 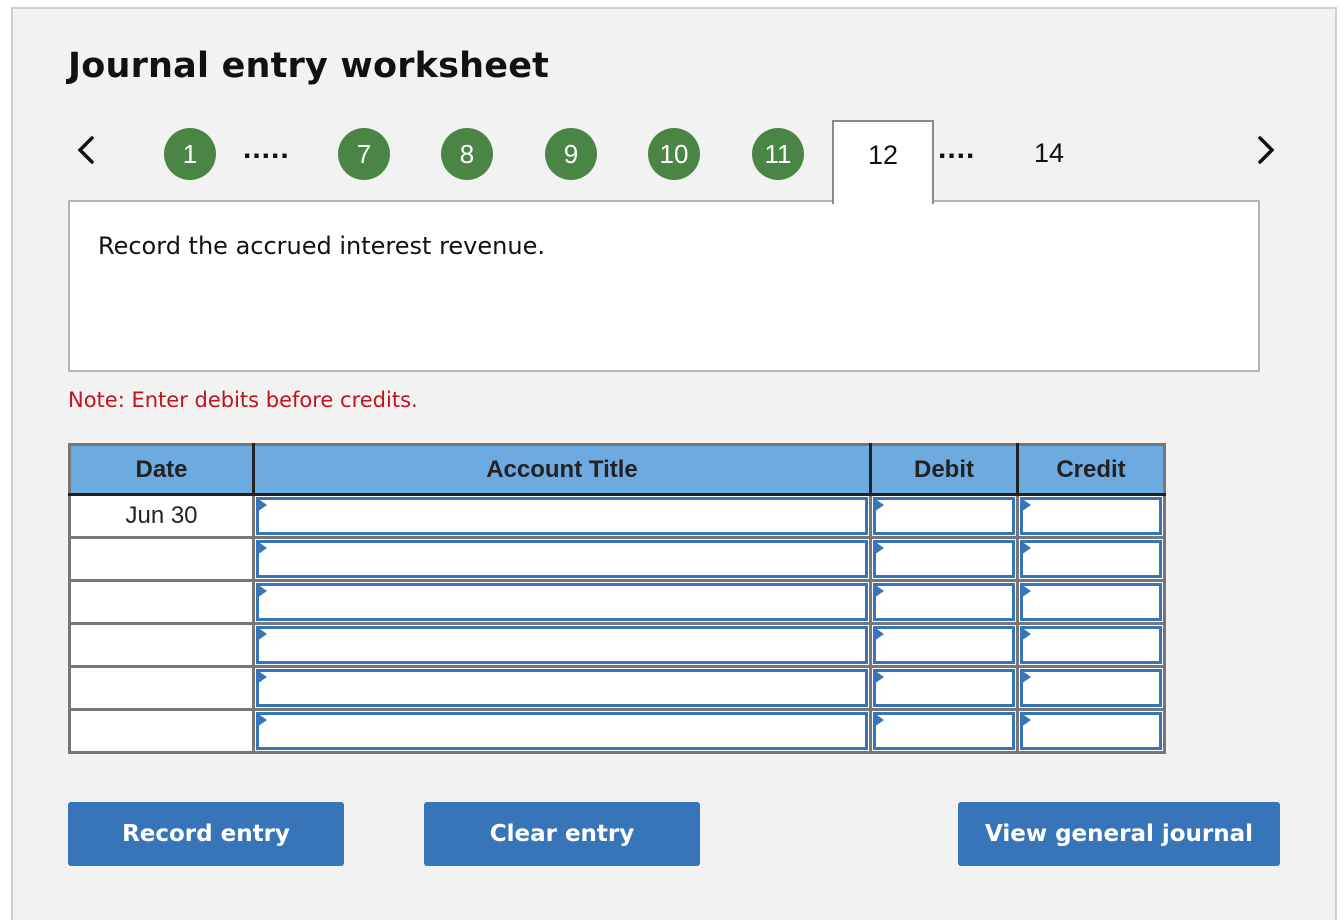 What do you see at coordinates (562, 834) in the screenshot?
I see `clear-entry-button: Clear entry` at bounding box center [562, 834].